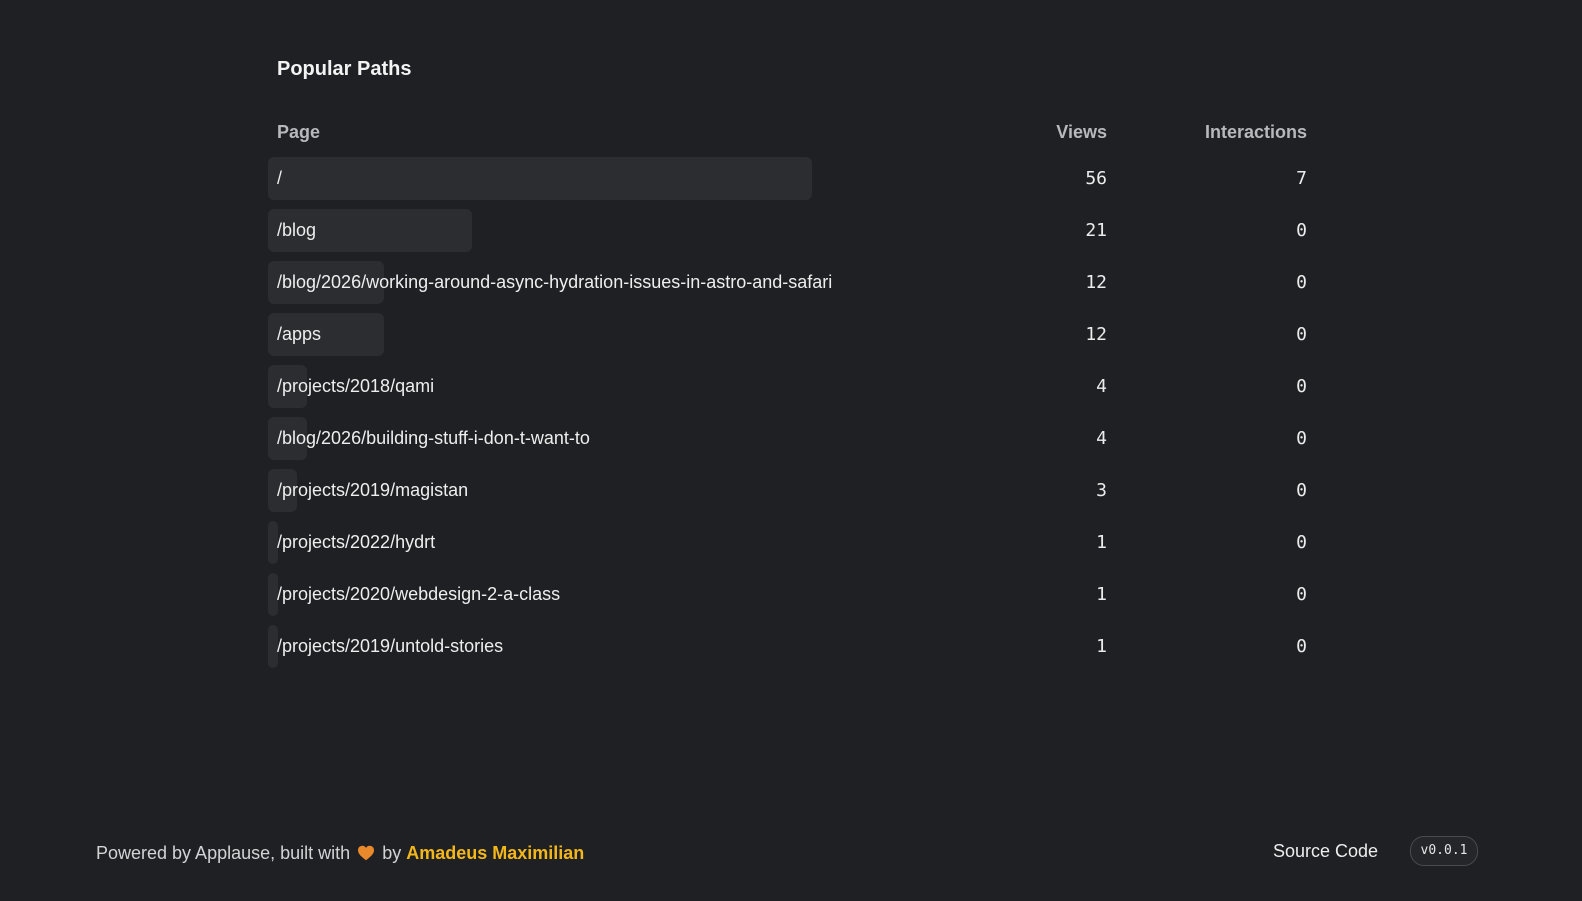  I want to click on column-header-page: Page, so click(299, 131).